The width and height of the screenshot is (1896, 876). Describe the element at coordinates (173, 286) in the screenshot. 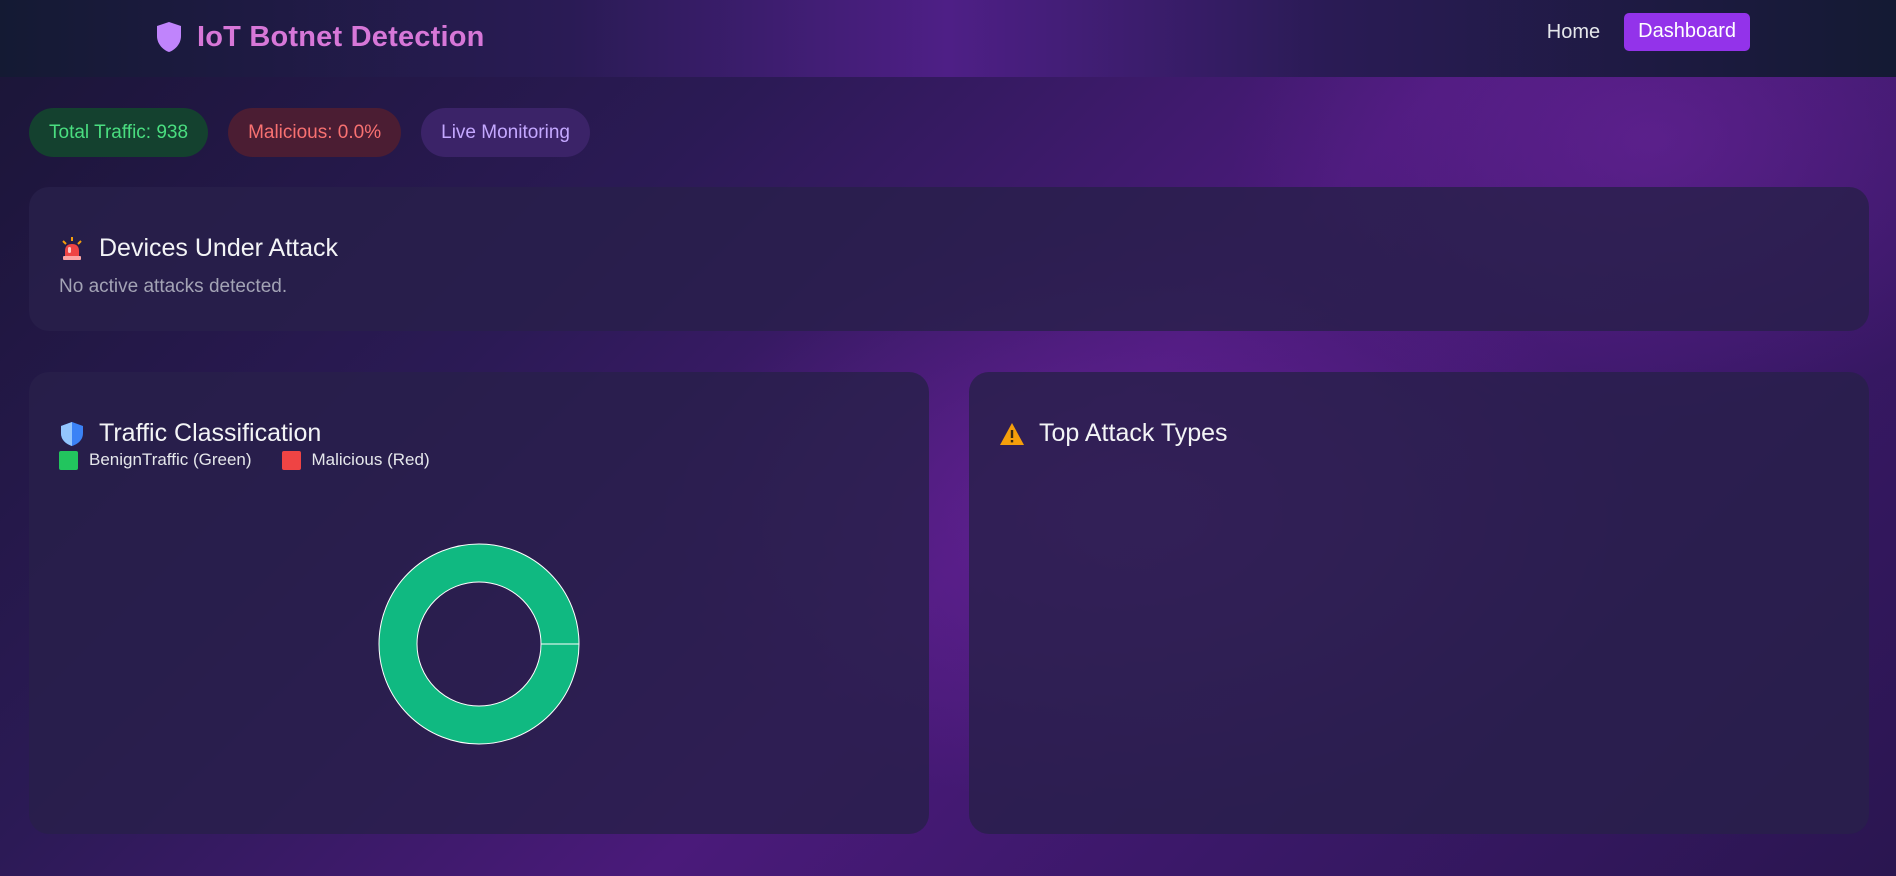

I see `no-attacks-message: No active attacks detected.` at that location.